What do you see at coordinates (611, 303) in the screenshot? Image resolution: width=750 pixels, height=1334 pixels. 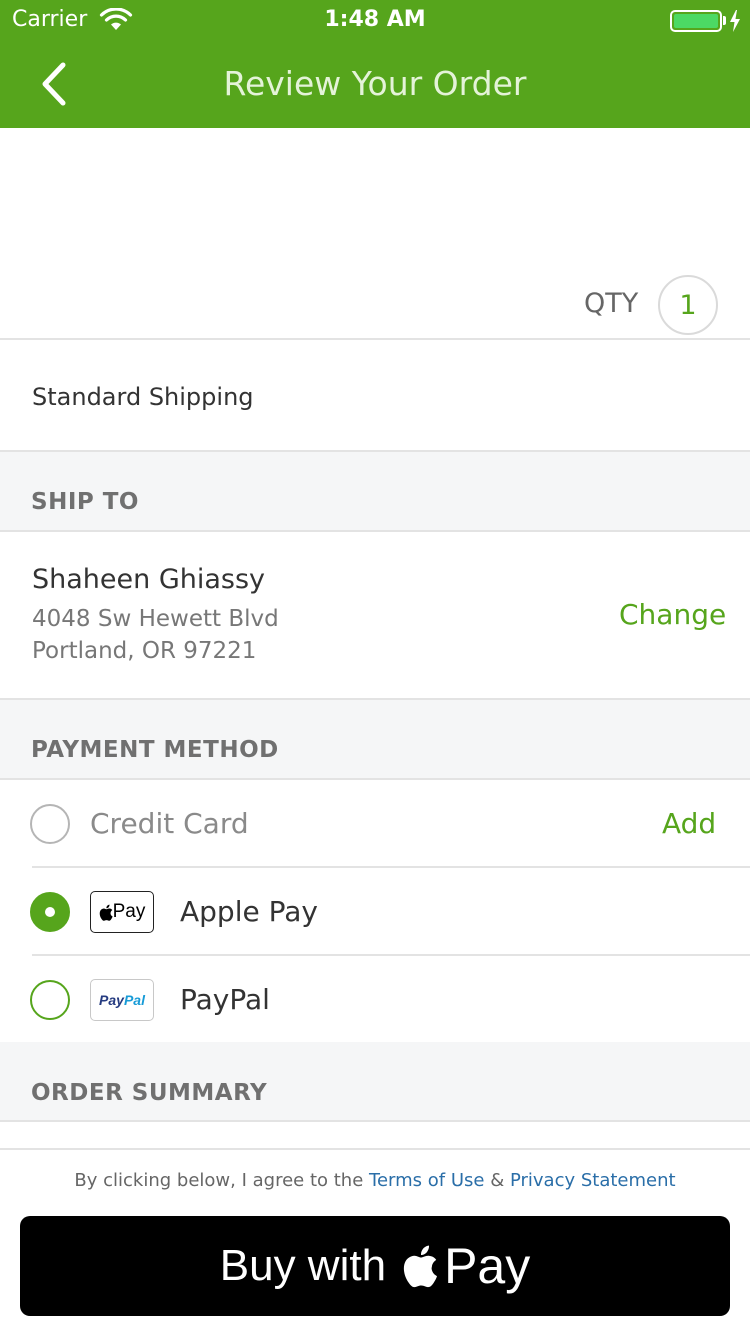 I see `qty-label: QTY` at bounding box center [611, 303].